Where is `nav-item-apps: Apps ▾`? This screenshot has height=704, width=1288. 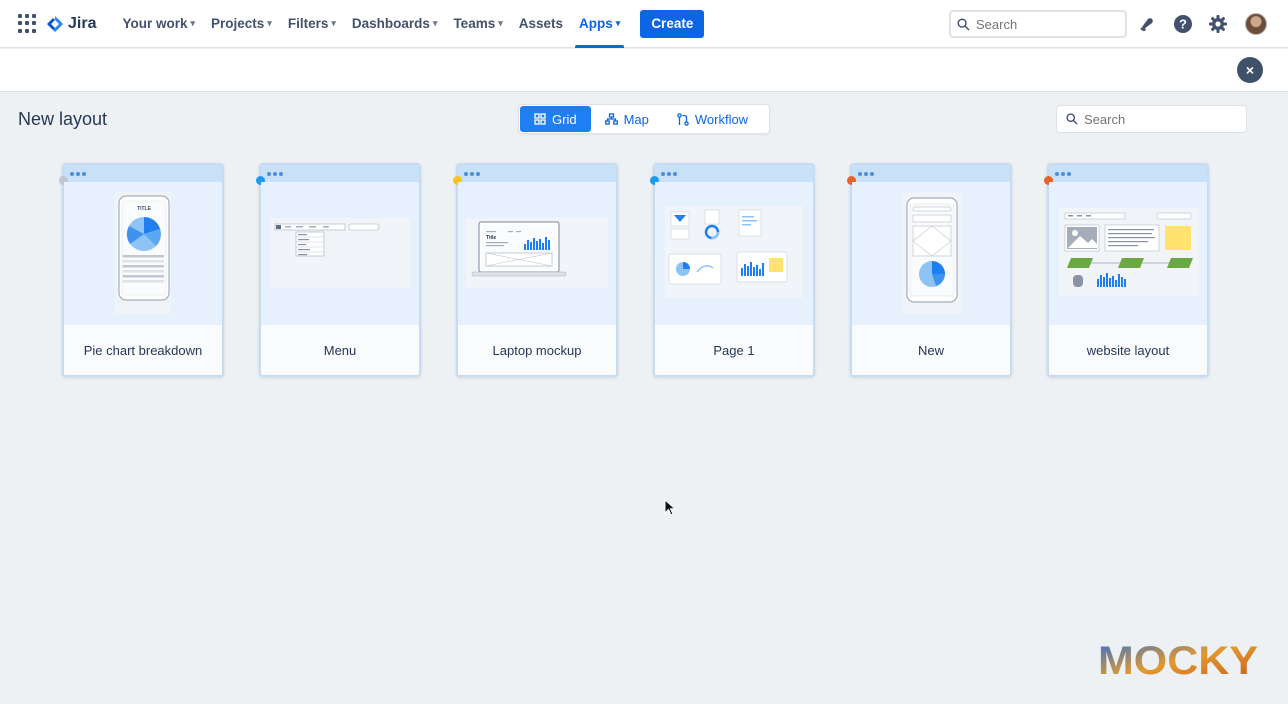
nav-item-apps: Apps ▾ is located at coordinates (599, 24).